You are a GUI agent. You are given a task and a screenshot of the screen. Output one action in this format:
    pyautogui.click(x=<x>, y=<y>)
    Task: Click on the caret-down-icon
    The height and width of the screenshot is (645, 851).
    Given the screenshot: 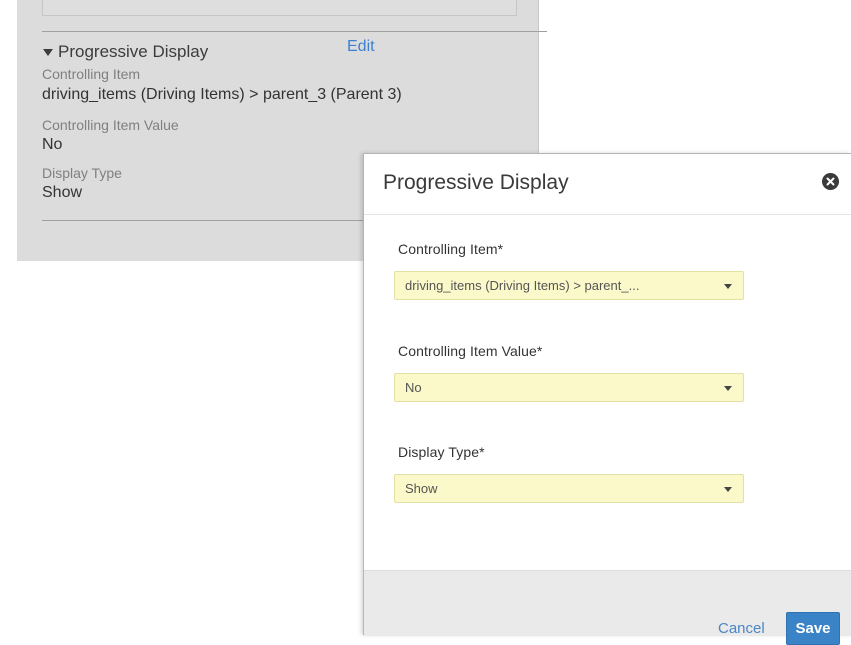 What is the action you would take?
    pyautogui.click(x=48, y=52)
    